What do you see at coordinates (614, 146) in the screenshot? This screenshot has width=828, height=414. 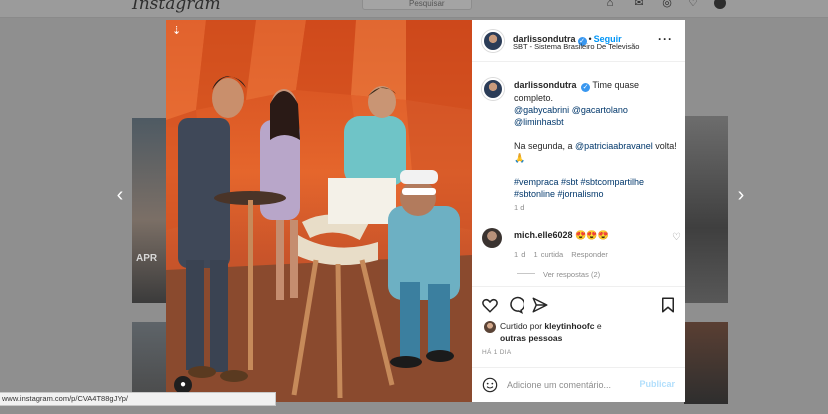 I see `mention-link: @patriciaabravanel` at bounding box center [614, 146].